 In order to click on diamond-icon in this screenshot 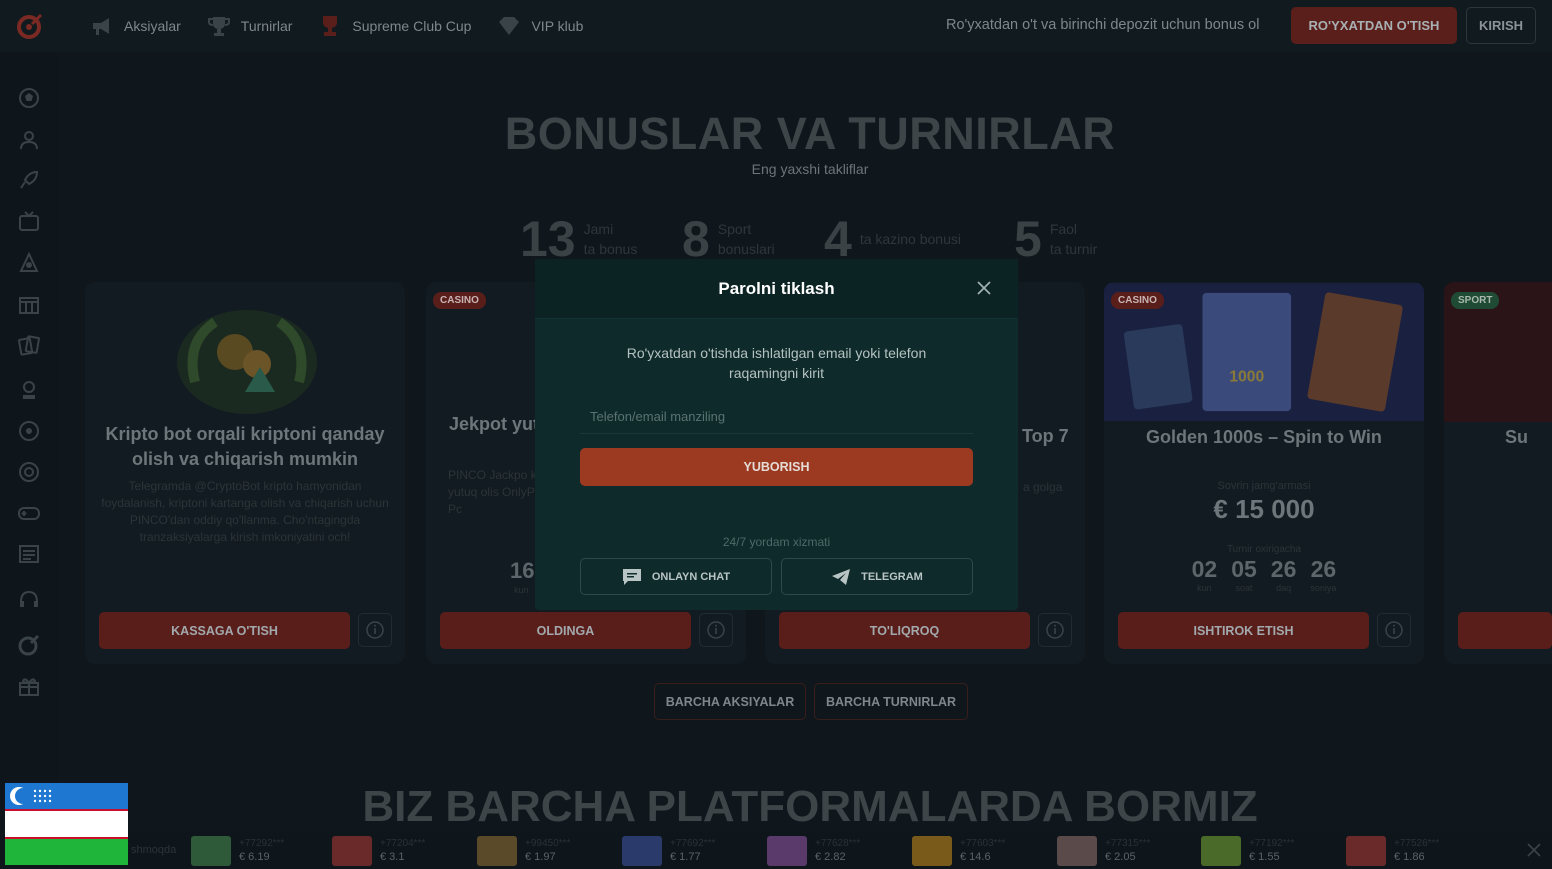, I will do `click(509, 26)`.